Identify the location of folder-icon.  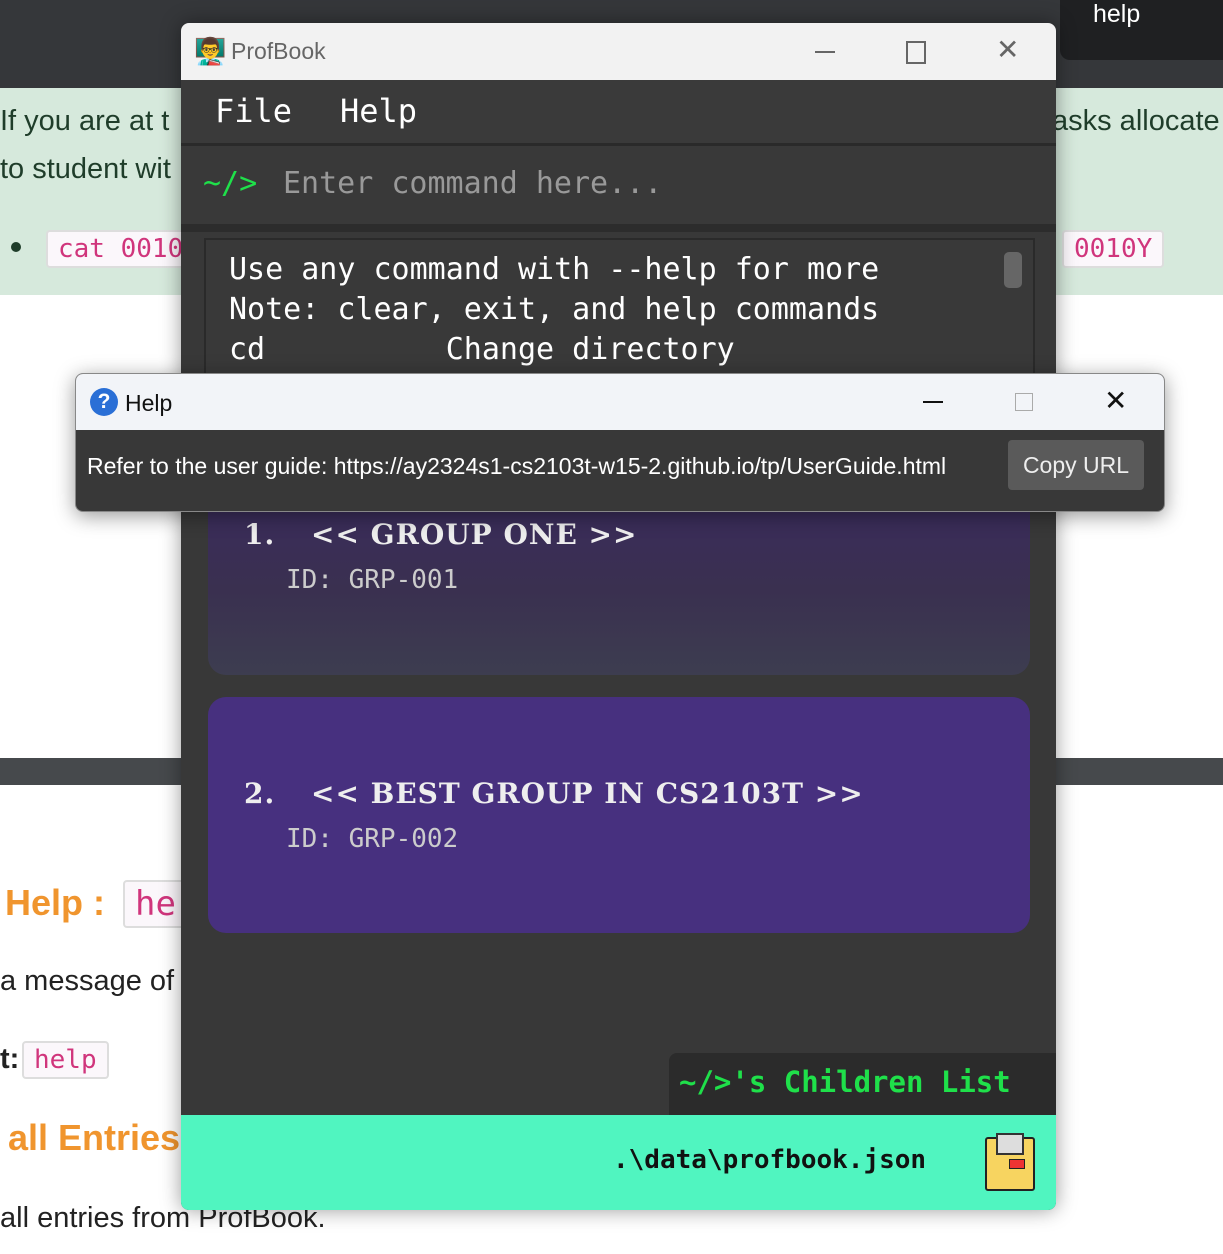
(1010, 1162).